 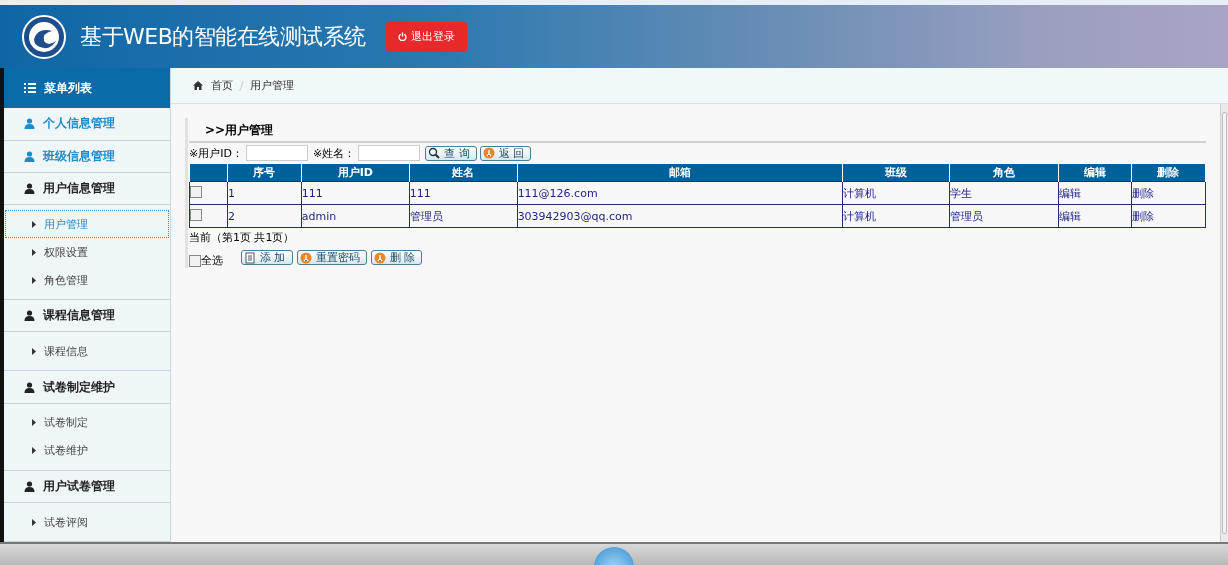 I want to click on breadcrumb-item: 用户管理, so click(x=272, y=85).